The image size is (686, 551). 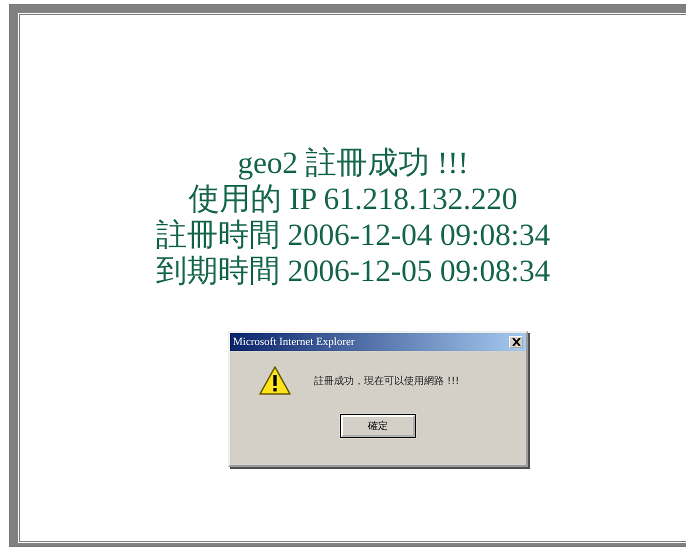 What do you see at coordinates (275, 381) in the screenshot?
I see `warning-icon` at bounding box center [275, 381].